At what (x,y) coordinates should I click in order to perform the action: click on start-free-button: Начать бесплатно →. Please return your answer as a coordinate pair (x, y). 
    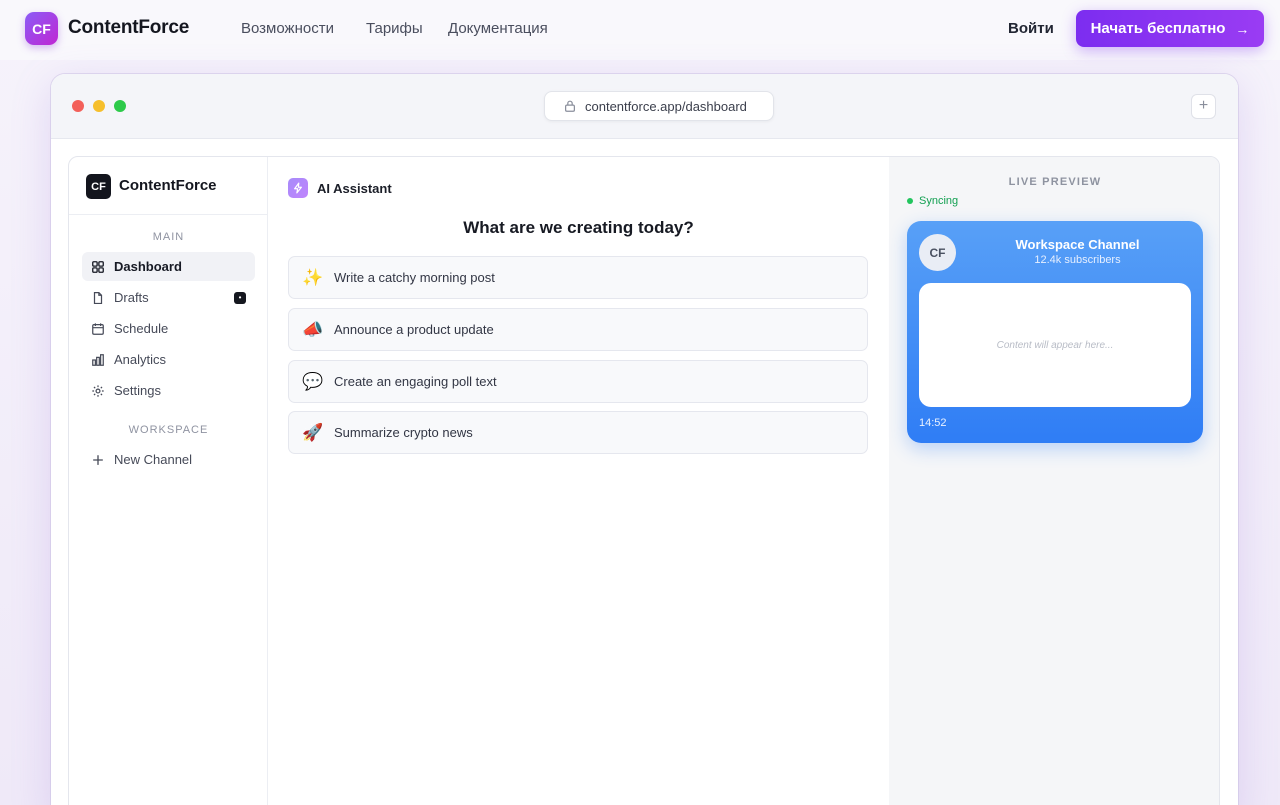
    Looking at the image, I should click on (1170, 28).